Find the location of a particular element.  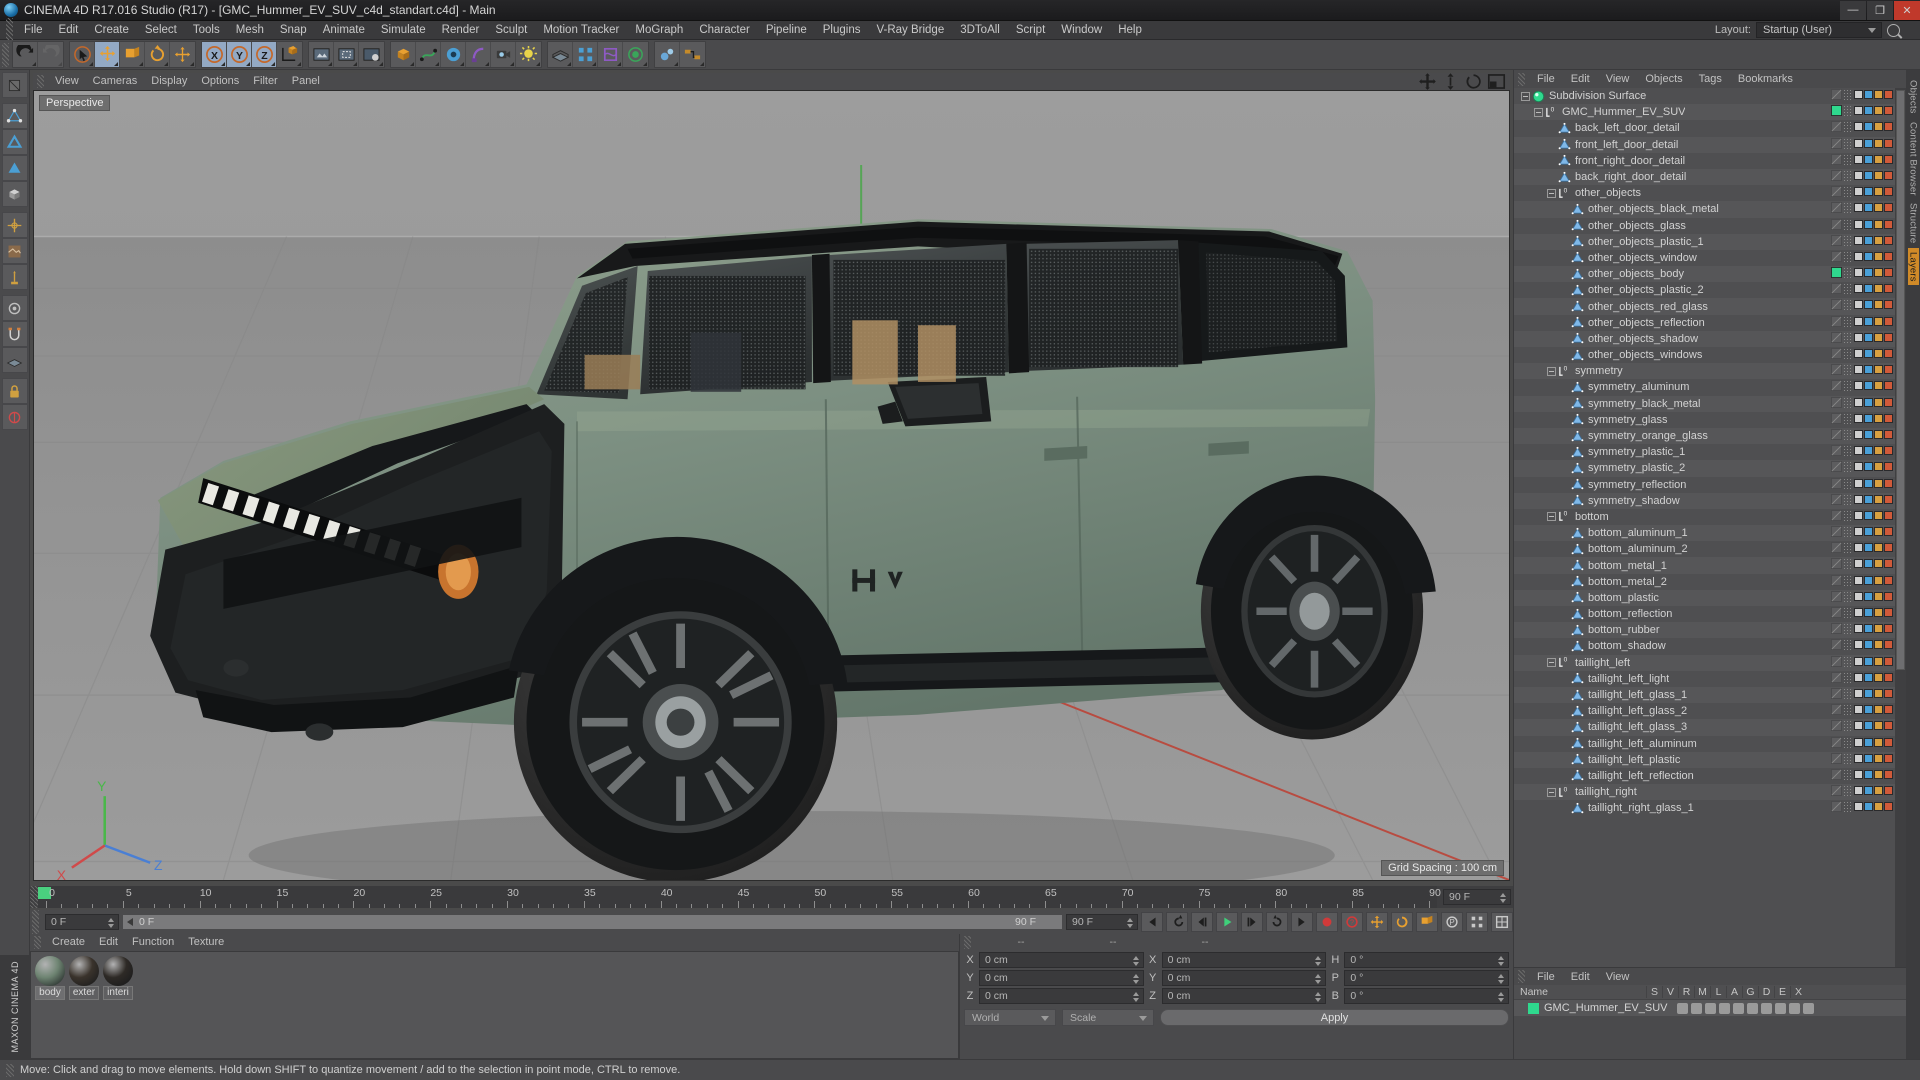

object-tree-row: other_objects_plastic_2 is located at coordinates (1704, 290).